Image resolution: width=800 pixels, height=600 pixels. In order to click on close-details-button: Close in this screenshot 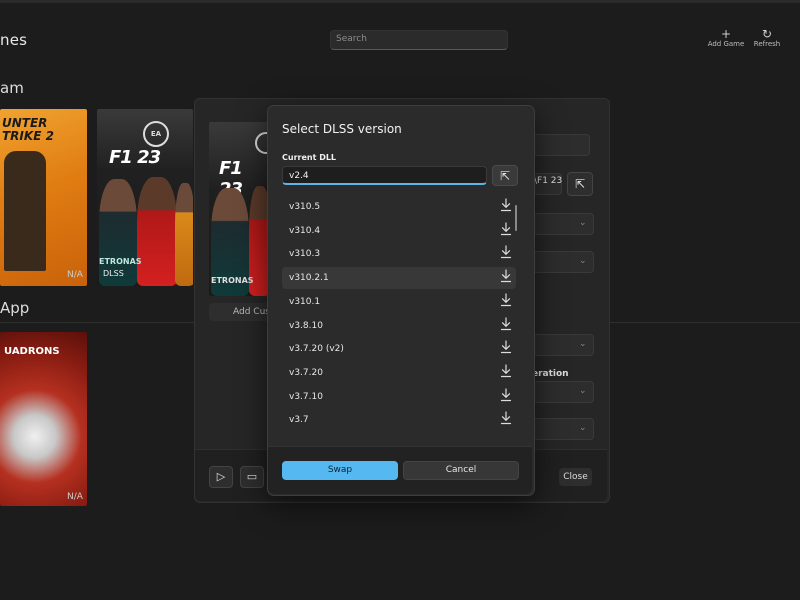, I will do `click(575, 477)`.